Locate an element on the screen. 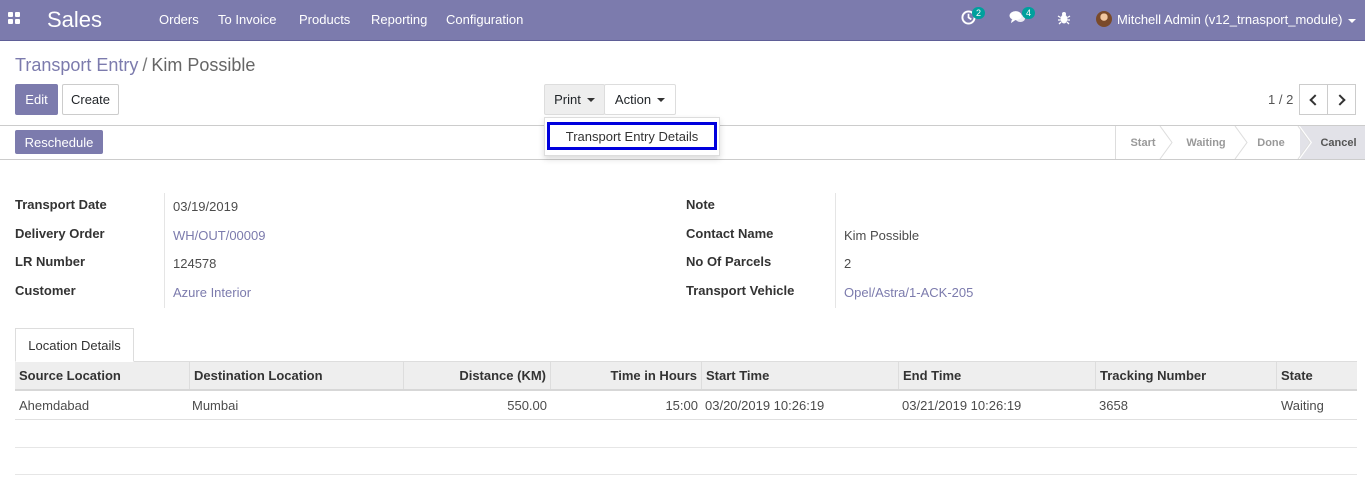 This screenshot has width=1365, height=500. value-lr-number: 124578 is located at coordinates (194, 263).